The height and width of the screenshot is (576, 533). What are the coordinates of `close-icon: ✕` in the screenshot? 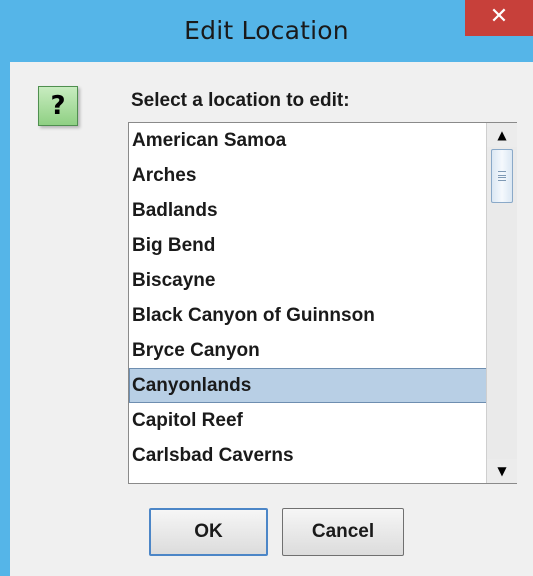 It's located at (499, 16).